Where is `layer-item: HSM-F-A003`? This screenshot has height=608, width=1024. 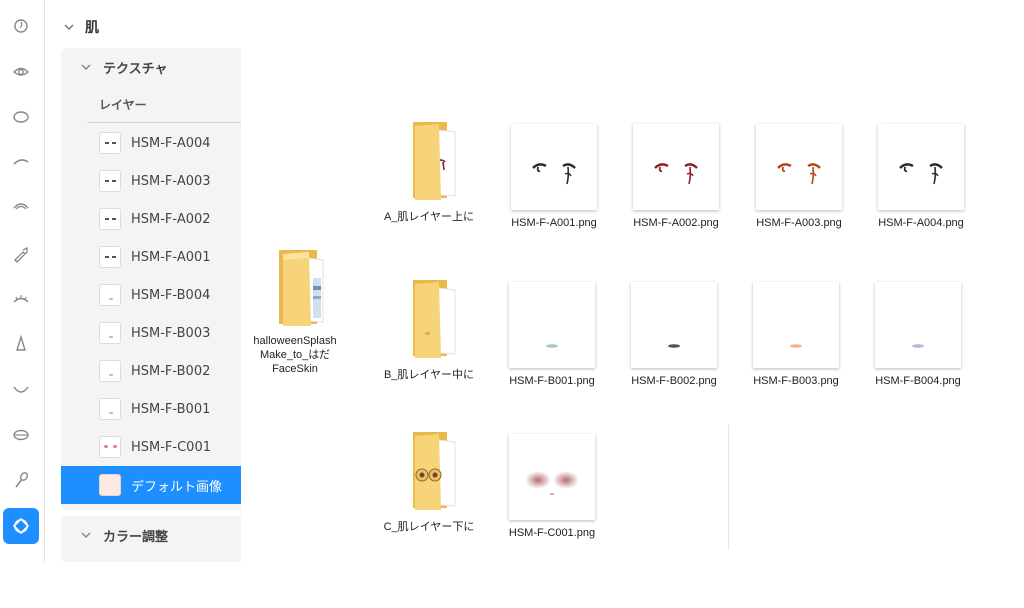 layer-item: HSM-F-A003 is located at coordinates (151, 181).